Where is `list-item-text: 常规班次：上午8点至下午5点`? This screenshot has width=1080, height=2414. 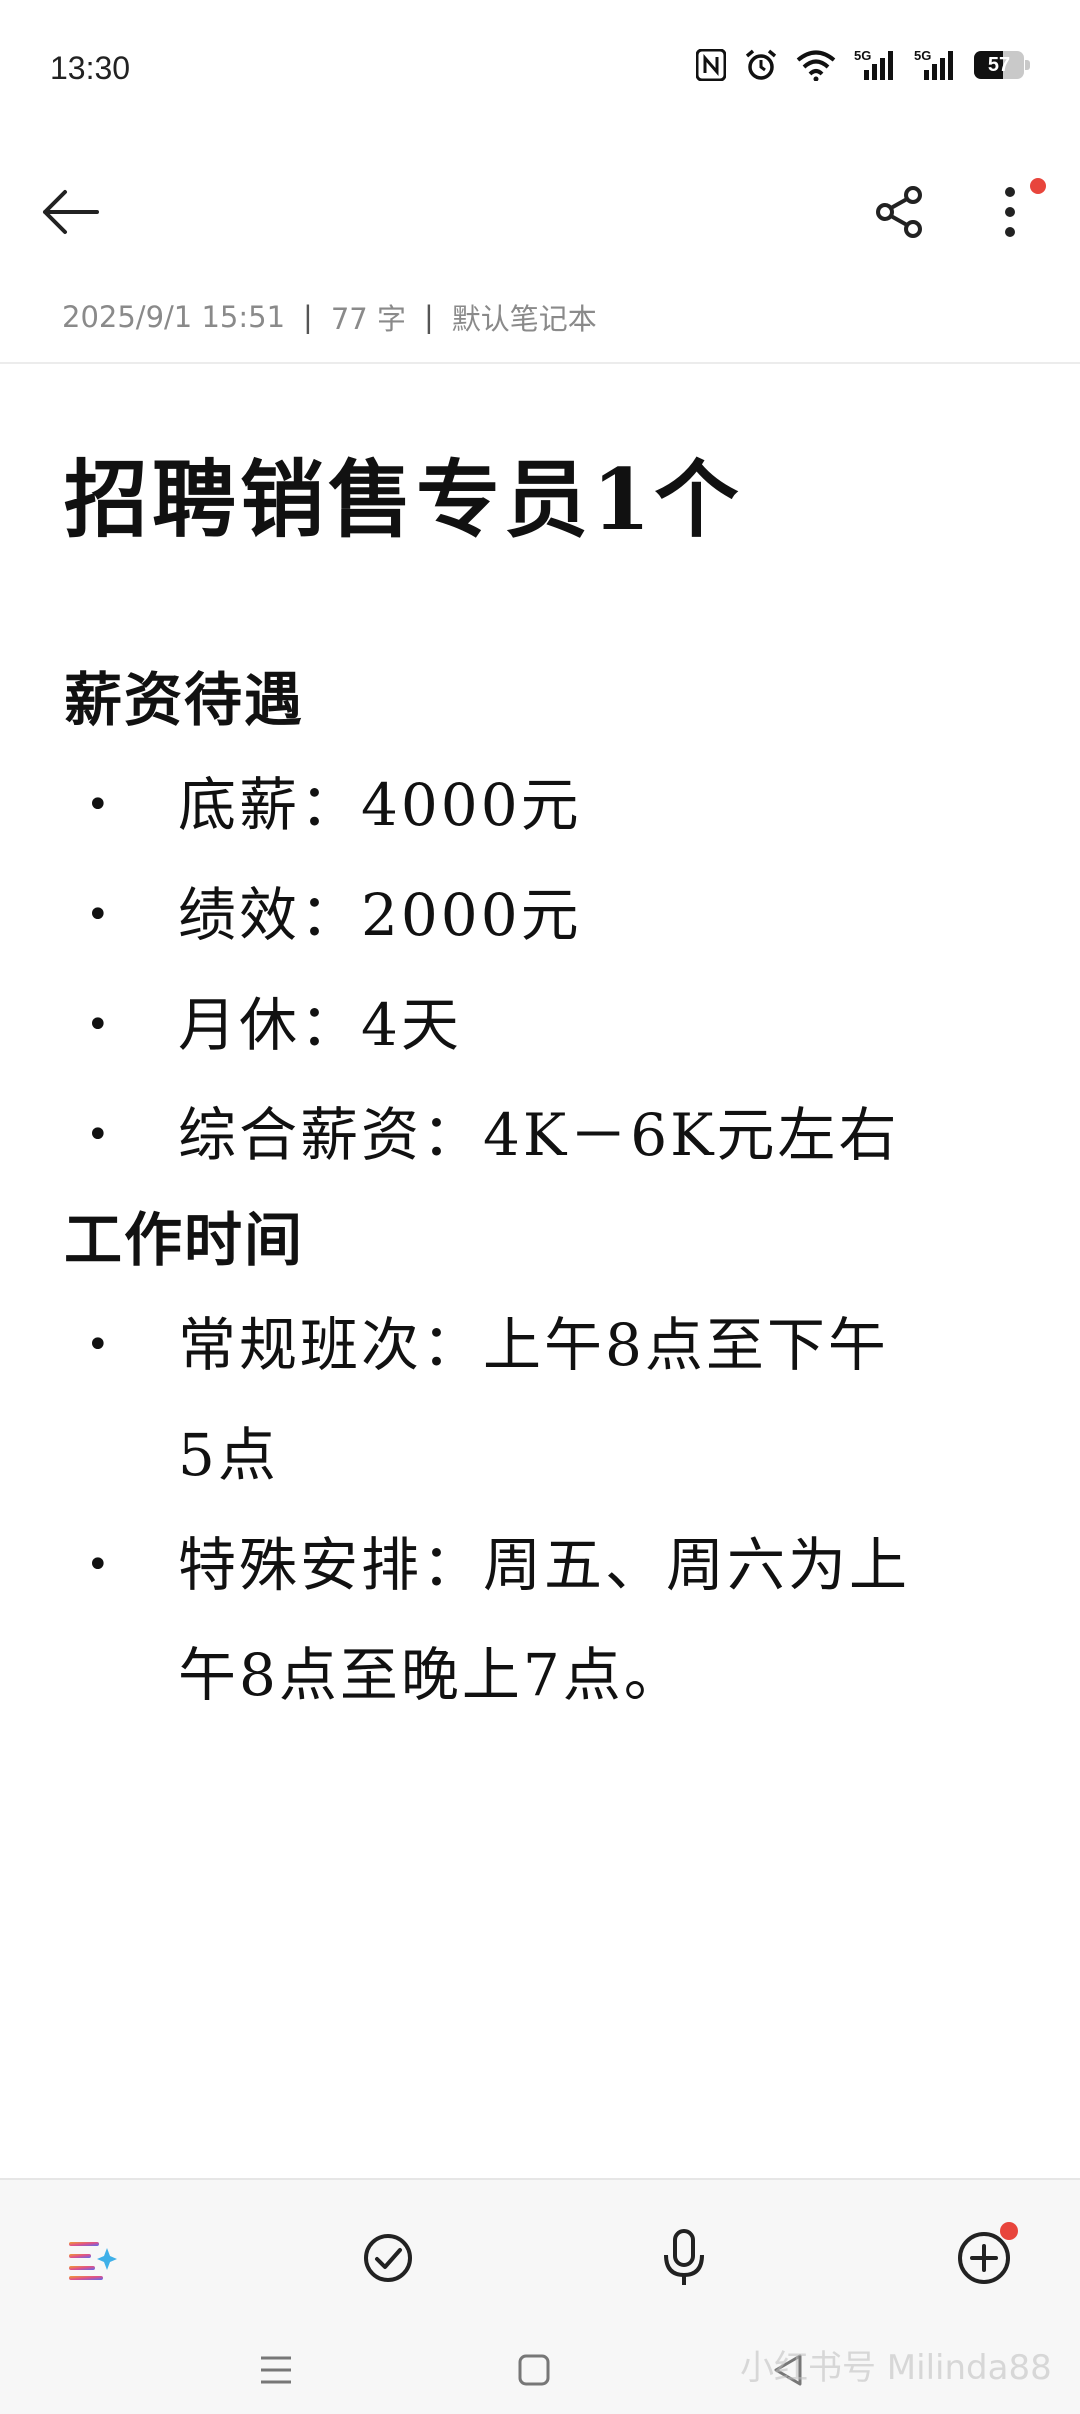
list-item-text: 常规班次：上午8点至下午5点 is located at coordinates (533, 1400).